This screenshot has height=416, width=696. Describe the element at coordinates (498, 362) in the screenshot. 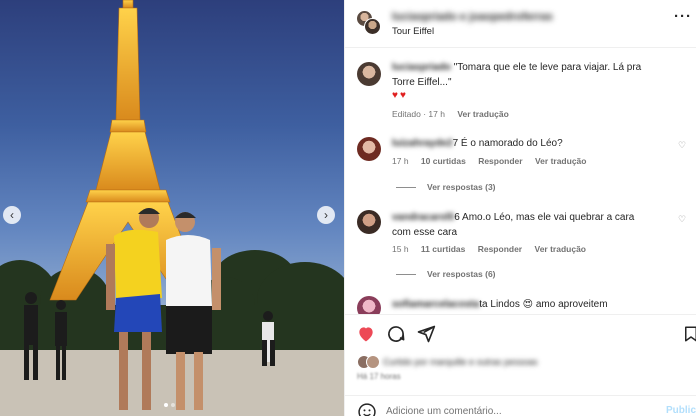

I see `likes-text: Curtido por marquille e outras pessoas` at that location.